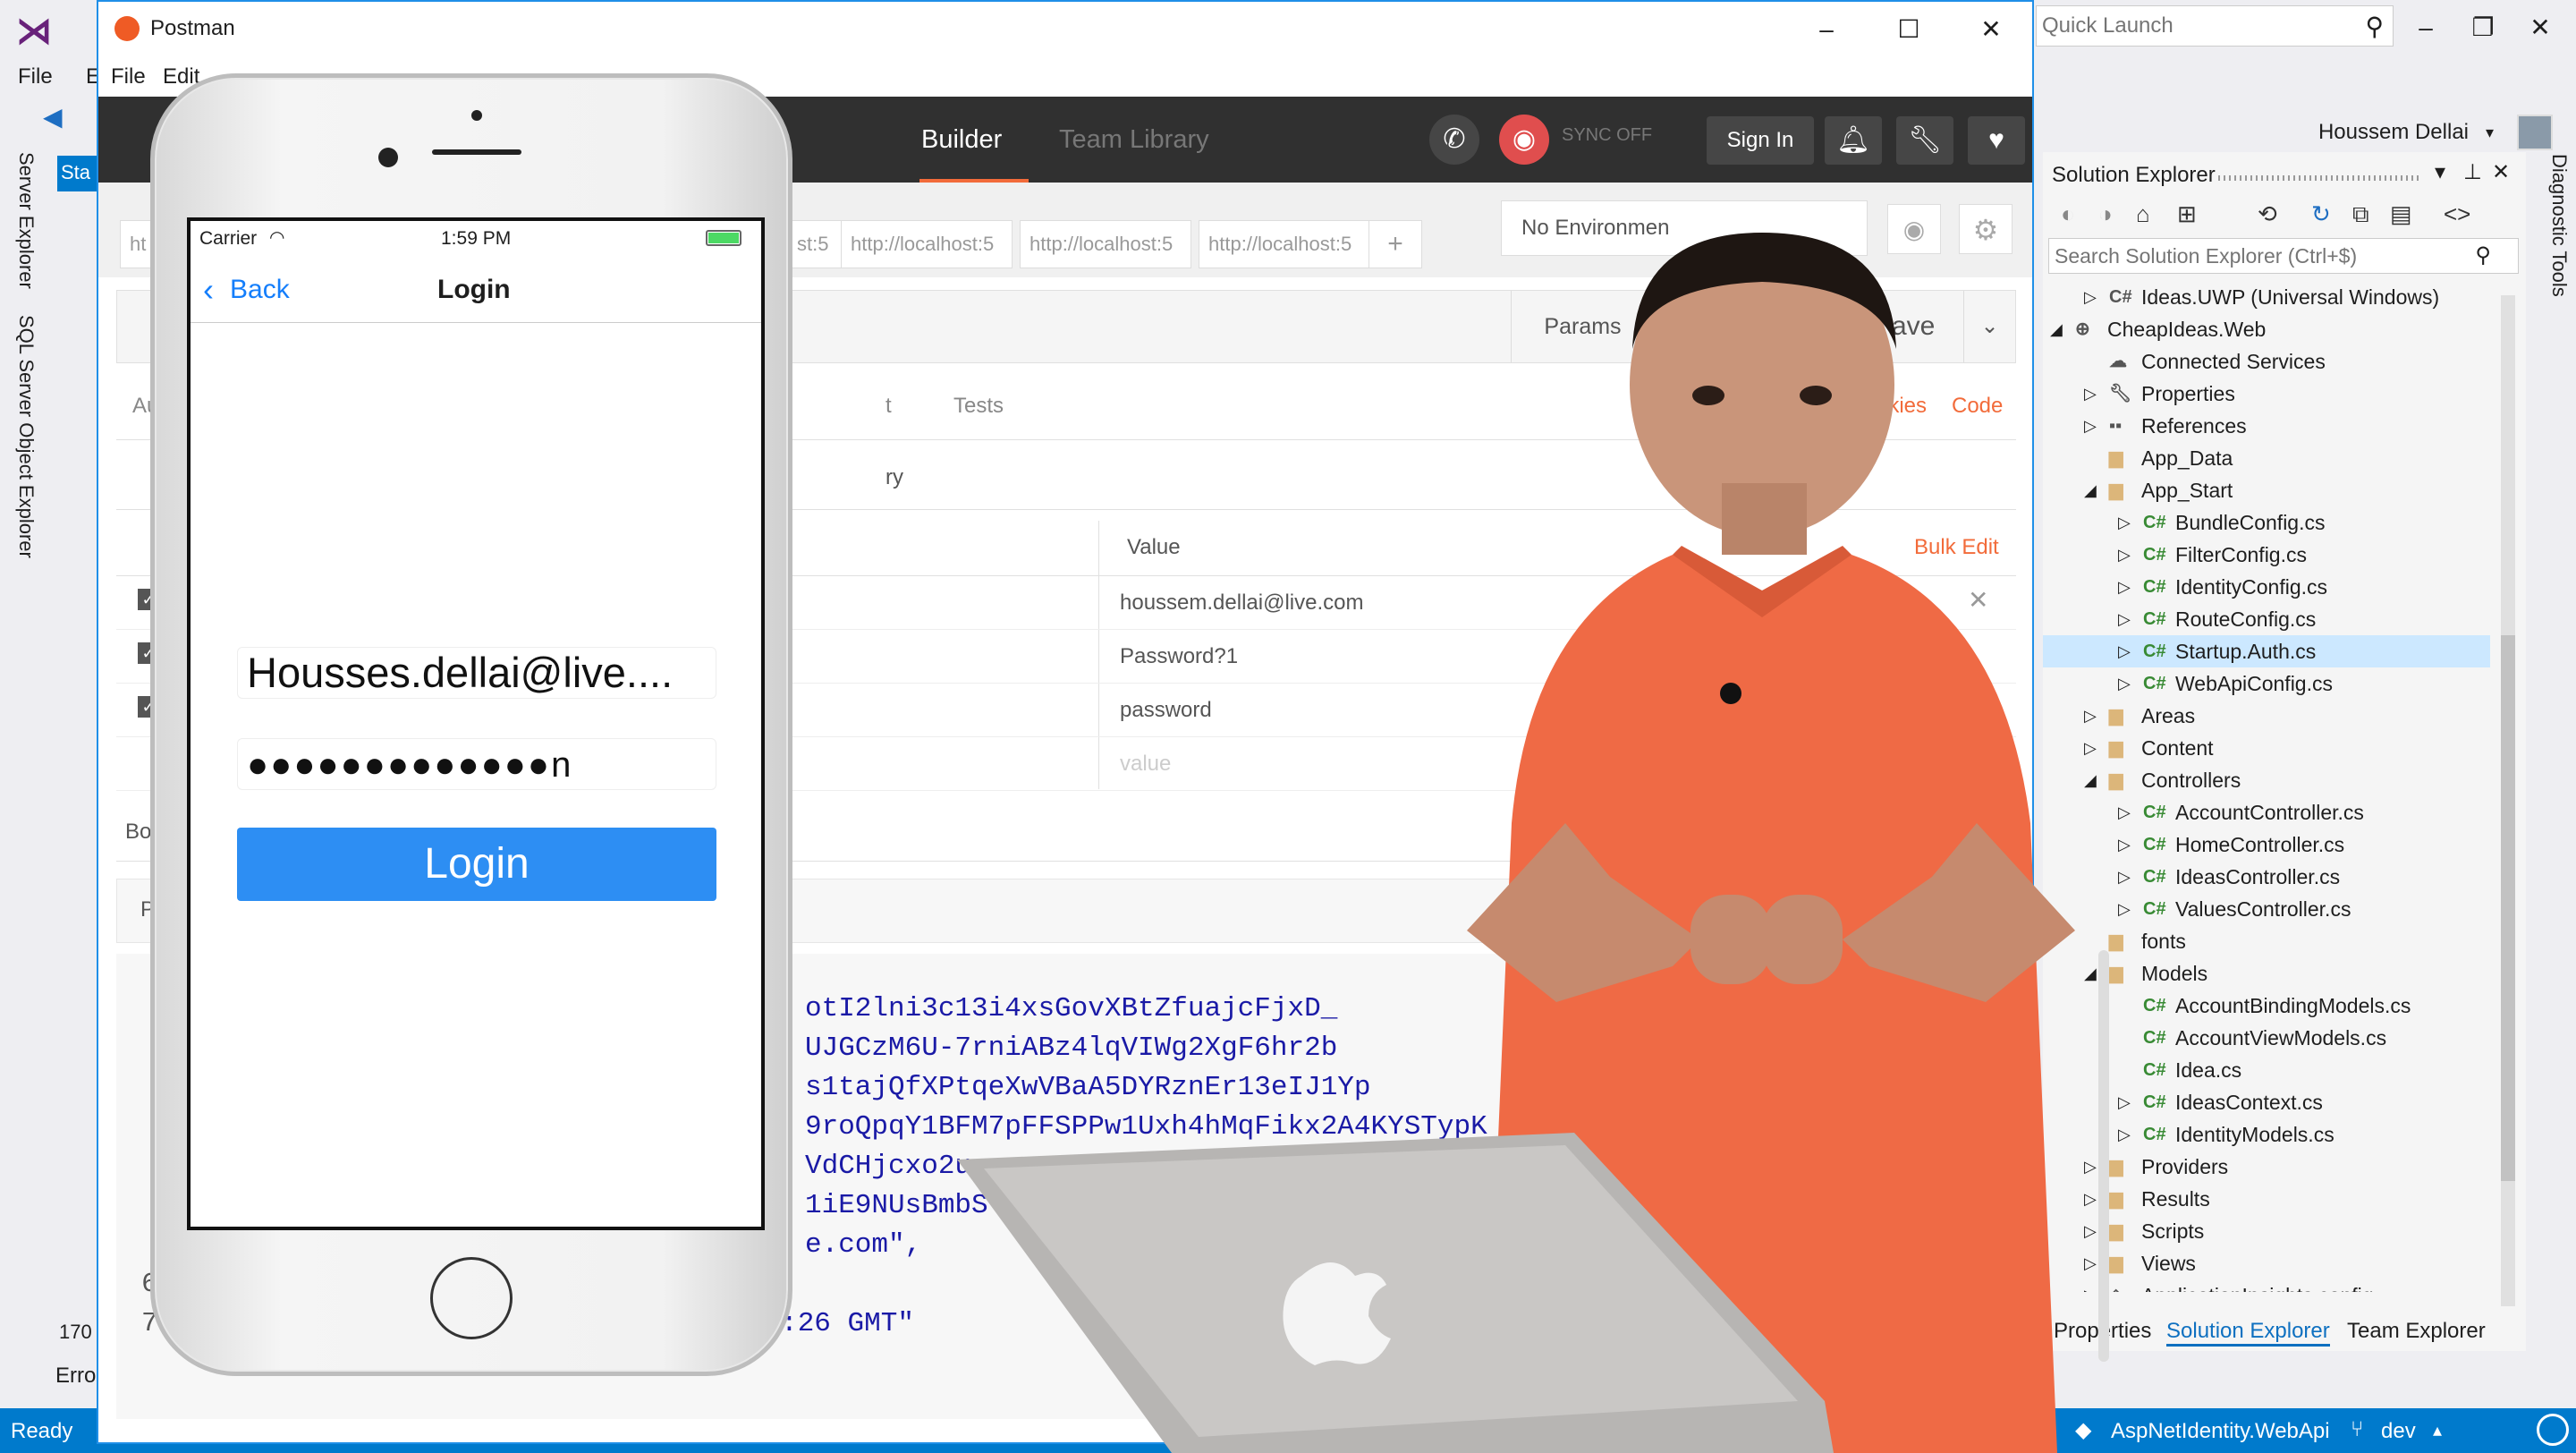 Image resolution: width=2576 pixels, height=1453 pixels. I want to click on chevron-up-icon: ▴, so click(2437, 1430).